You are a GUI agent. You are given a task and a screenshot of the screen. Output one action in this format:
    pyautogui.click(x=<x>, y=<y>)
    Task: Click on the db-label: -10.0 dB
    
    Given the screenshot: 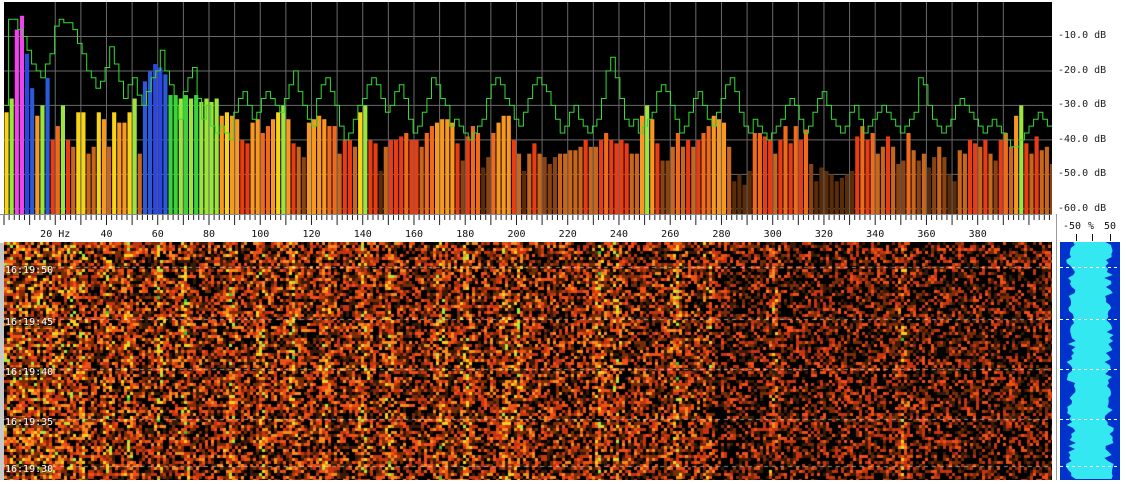 What is the action you would take?
    pyautogui.click(x=1082, y=36)
    